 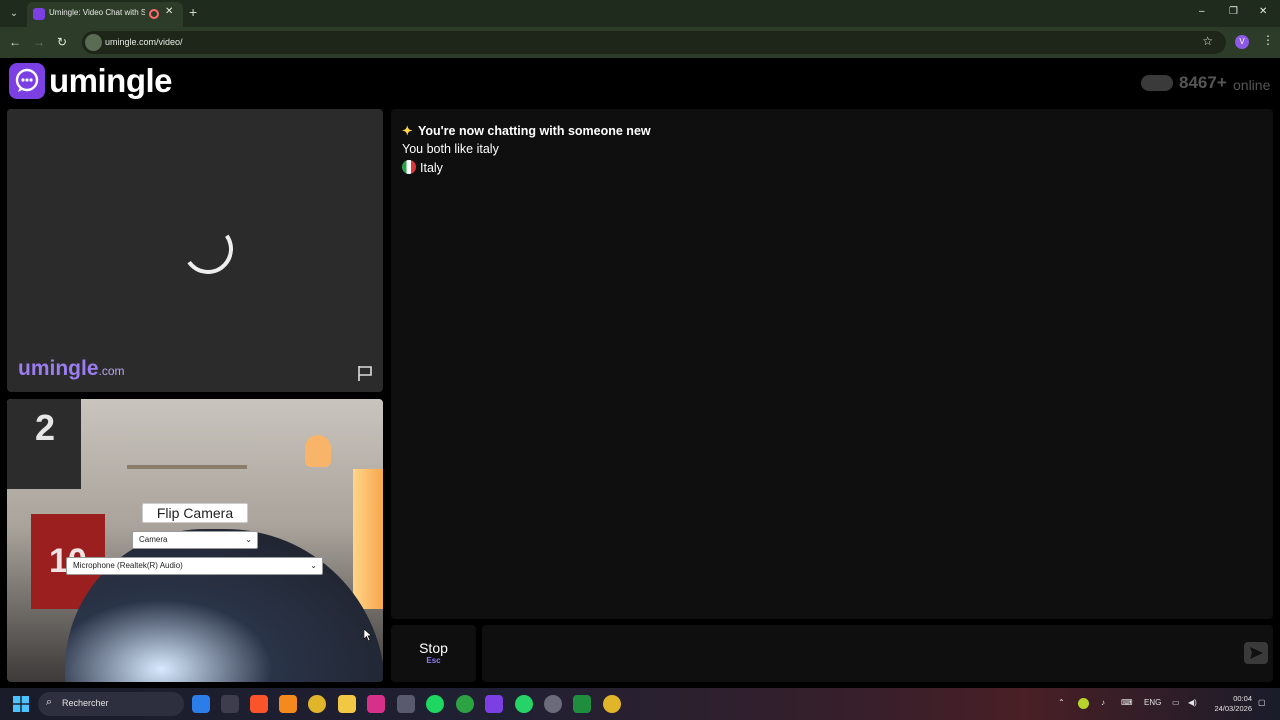 I want to click on tab-title: Umingle: Video Chat with S, so click(x=97, y=12).